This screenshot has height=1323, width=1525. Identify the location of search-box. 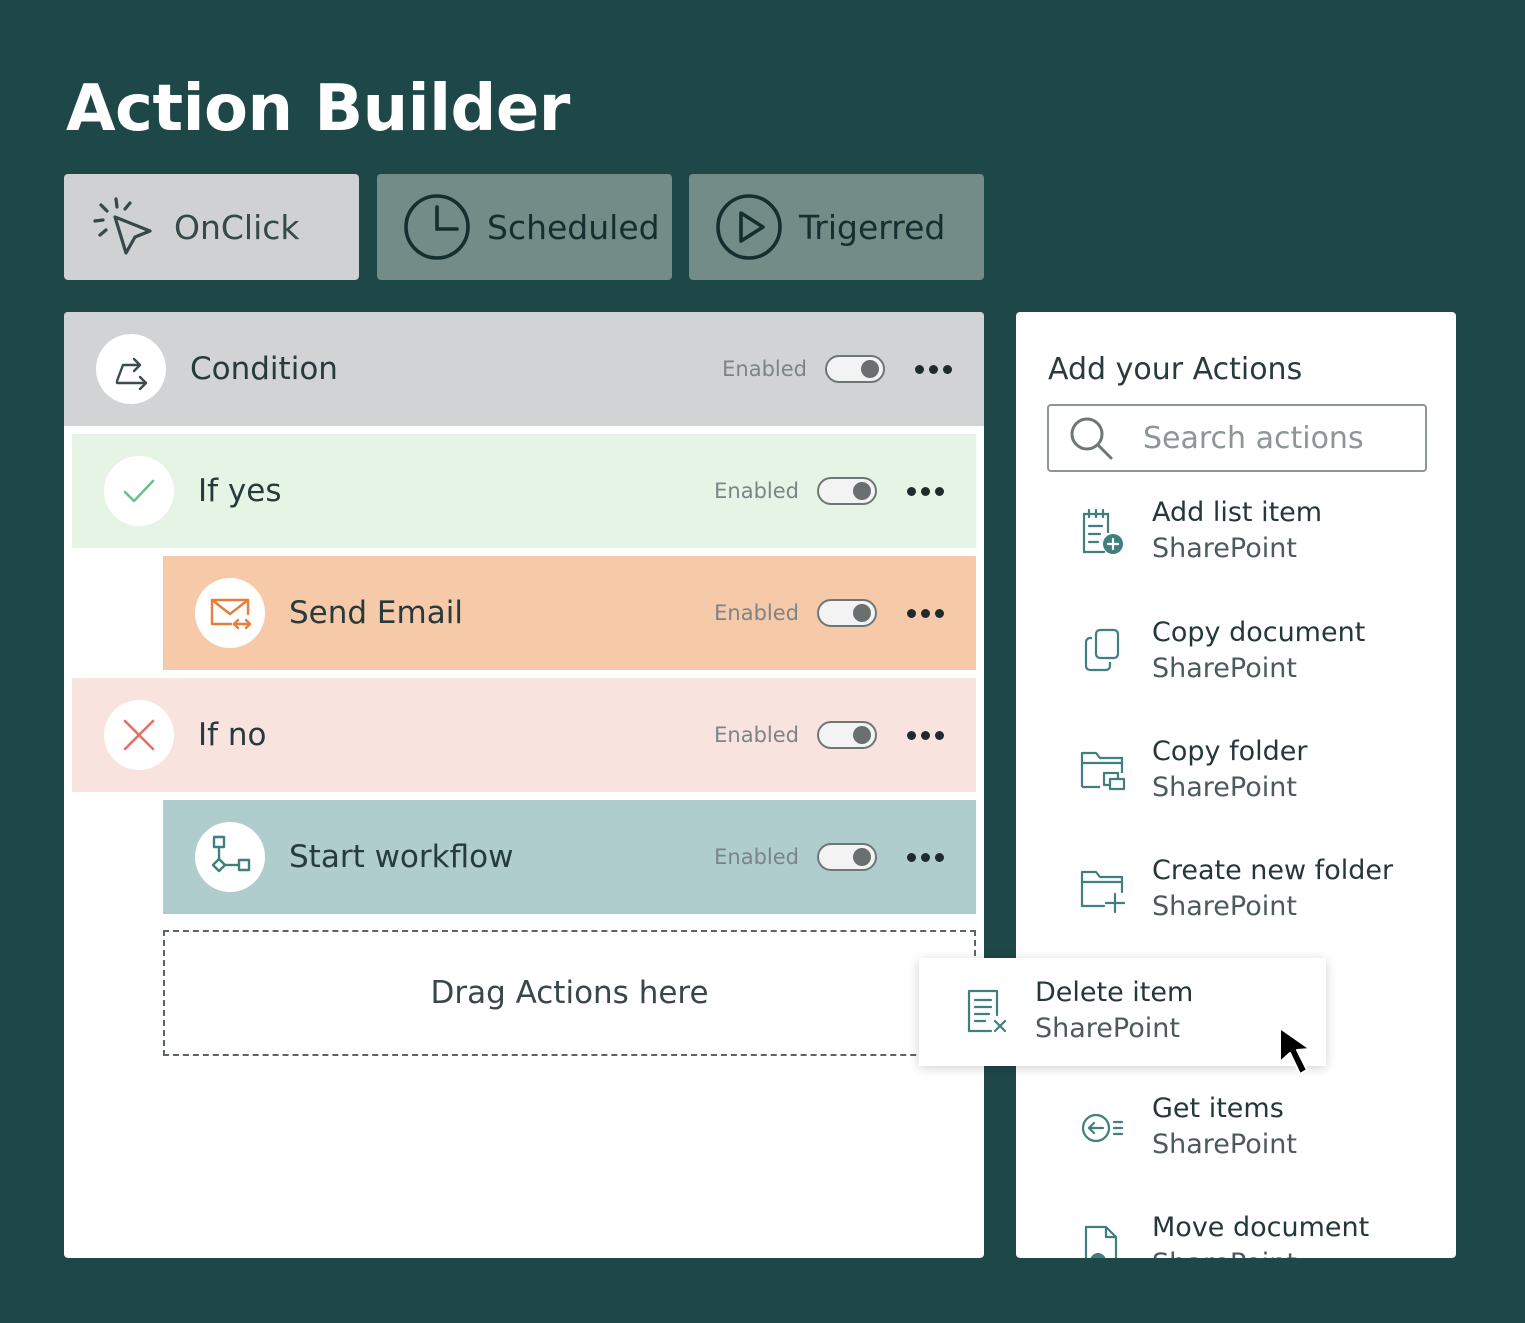
(1237, 438).